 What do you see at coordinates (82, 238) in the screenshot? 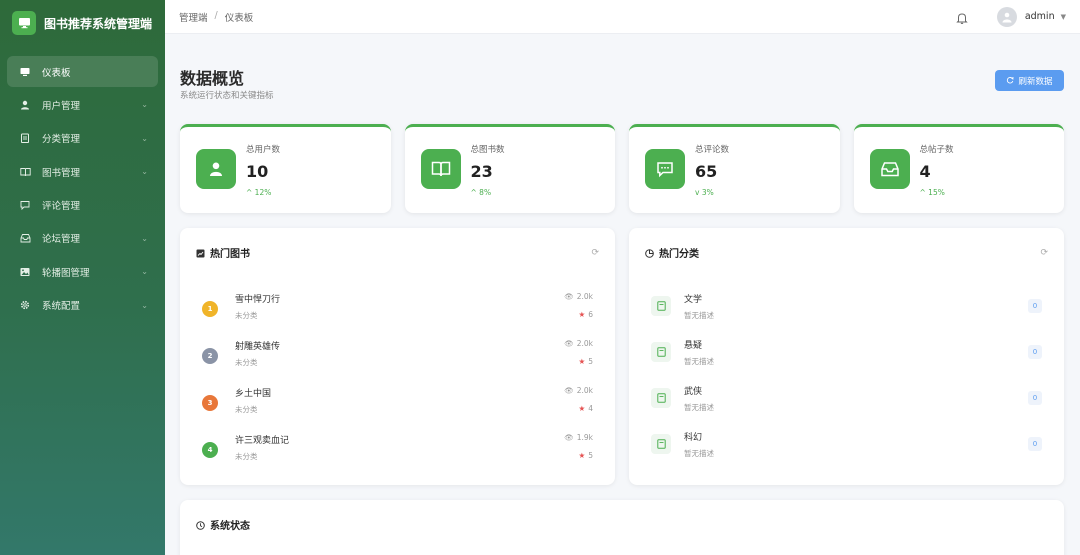
I see `sidebar-item-forum: 论坛管理 ⌄` at bounding box center [82, 238].